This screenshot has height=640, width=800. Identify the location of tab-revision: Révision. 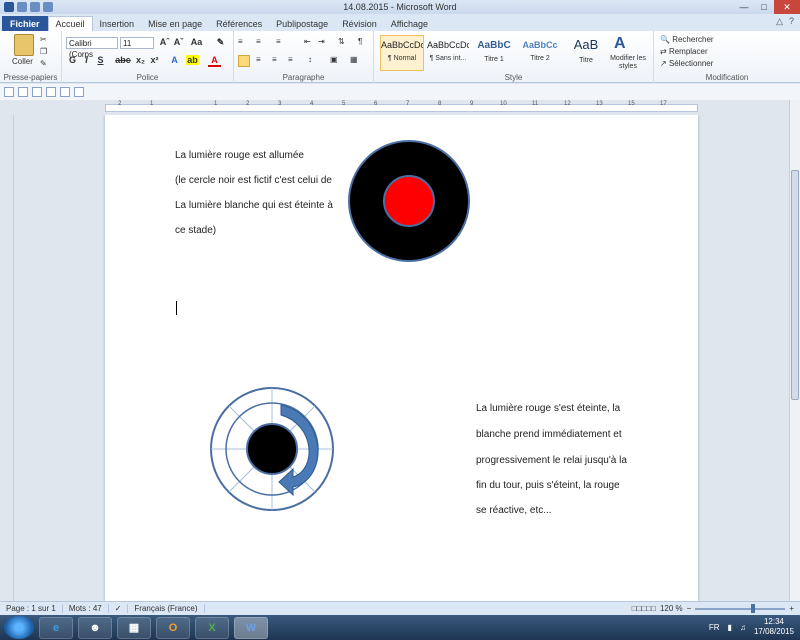
(359, 23).